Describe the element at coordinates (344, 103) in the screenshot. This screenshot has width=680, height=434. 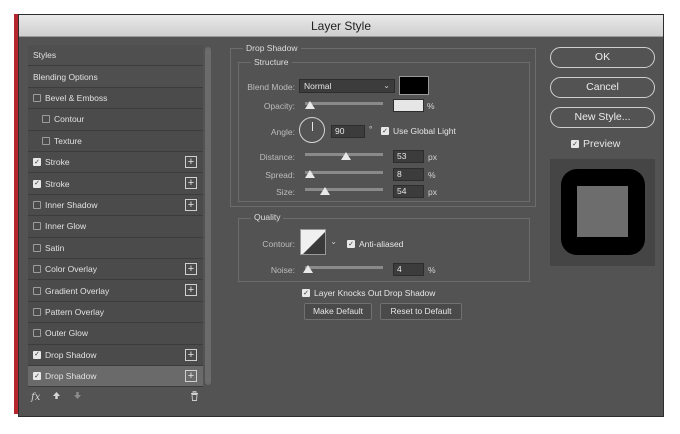
I see `opacity-slider` at that location.